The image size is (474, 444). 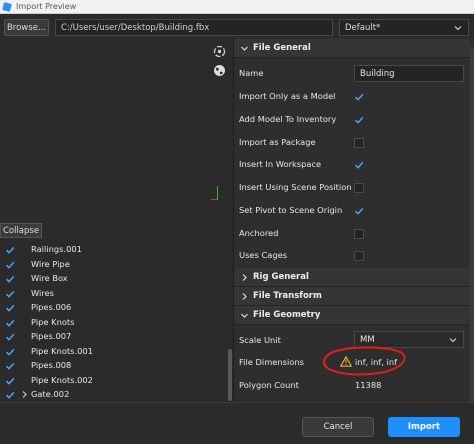 I want to click on option-label: Import Only as a Model, so click(x=287, y=96).